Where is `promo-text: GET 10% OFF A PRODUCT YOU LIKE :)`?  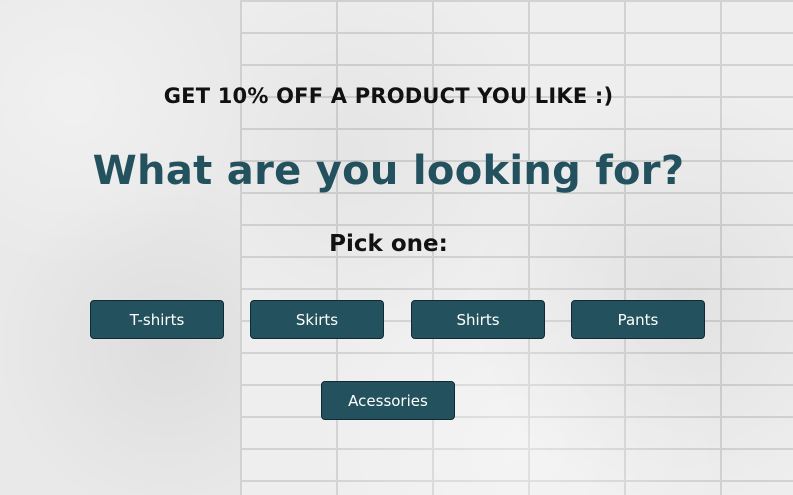 promo-text: GET 10% OFF A PRODUCT YOU LIKE :) is located at coordinates (388, 96).